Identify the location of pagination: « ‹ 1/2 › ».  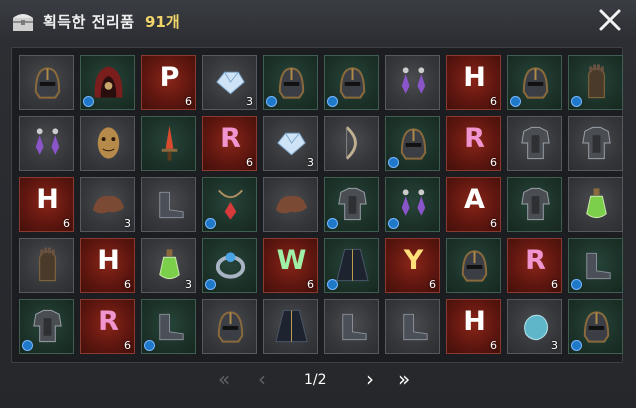
(318, 382).